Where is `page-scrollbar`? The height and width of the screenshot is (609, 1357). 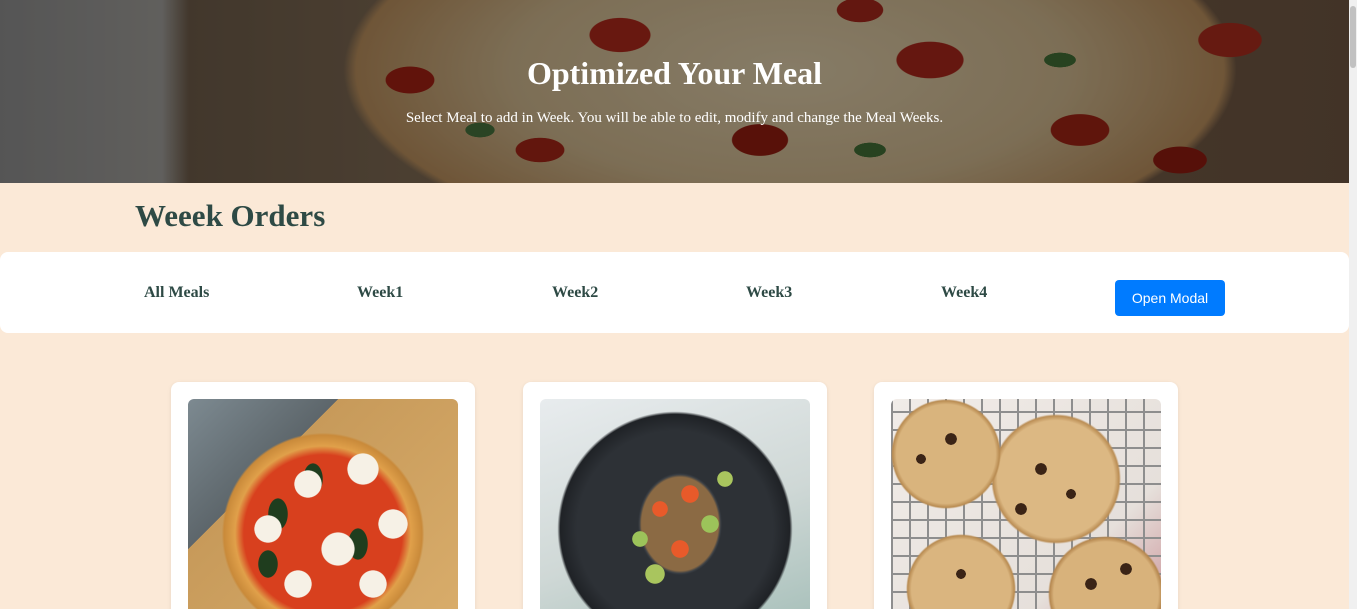
page-scrollbar is located at coordinates (1353, 304).